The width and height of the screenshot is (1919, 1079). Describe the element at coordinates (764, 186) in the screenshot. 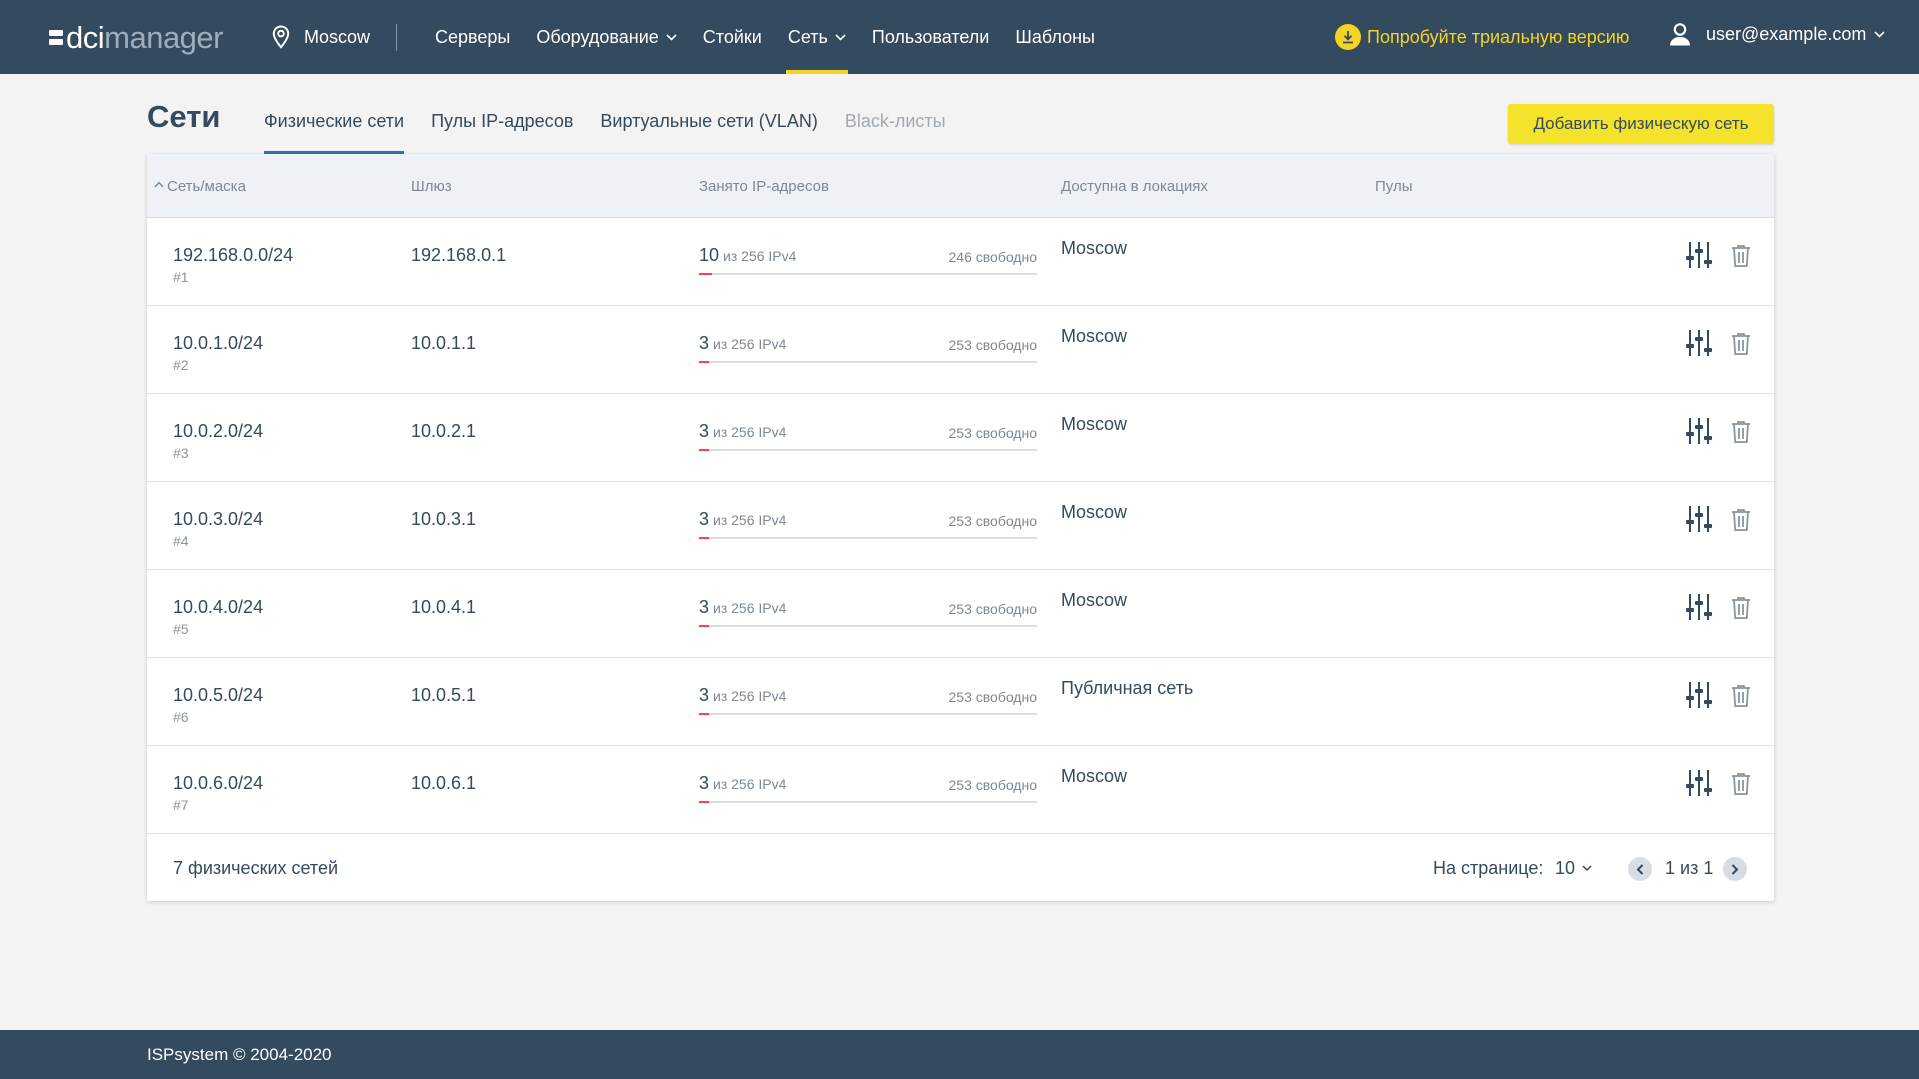

I see `column-header-ips: Занято IP-адресов` at that location.